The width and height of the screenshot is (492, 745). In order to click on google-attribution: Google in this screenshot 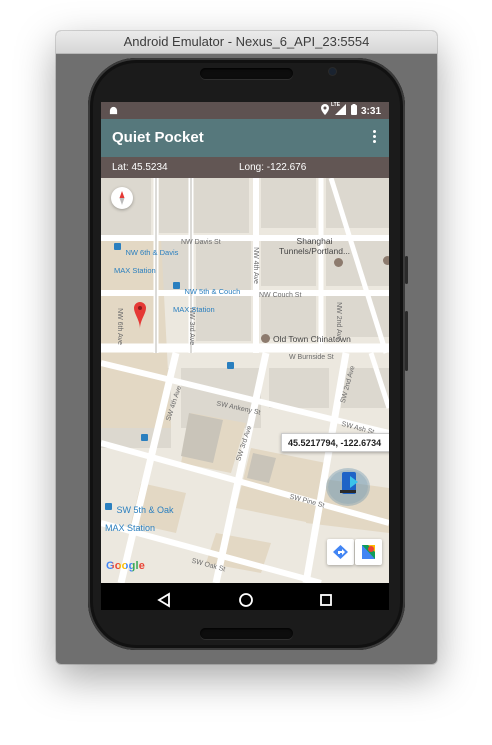, I will do `click(125, 566)`.